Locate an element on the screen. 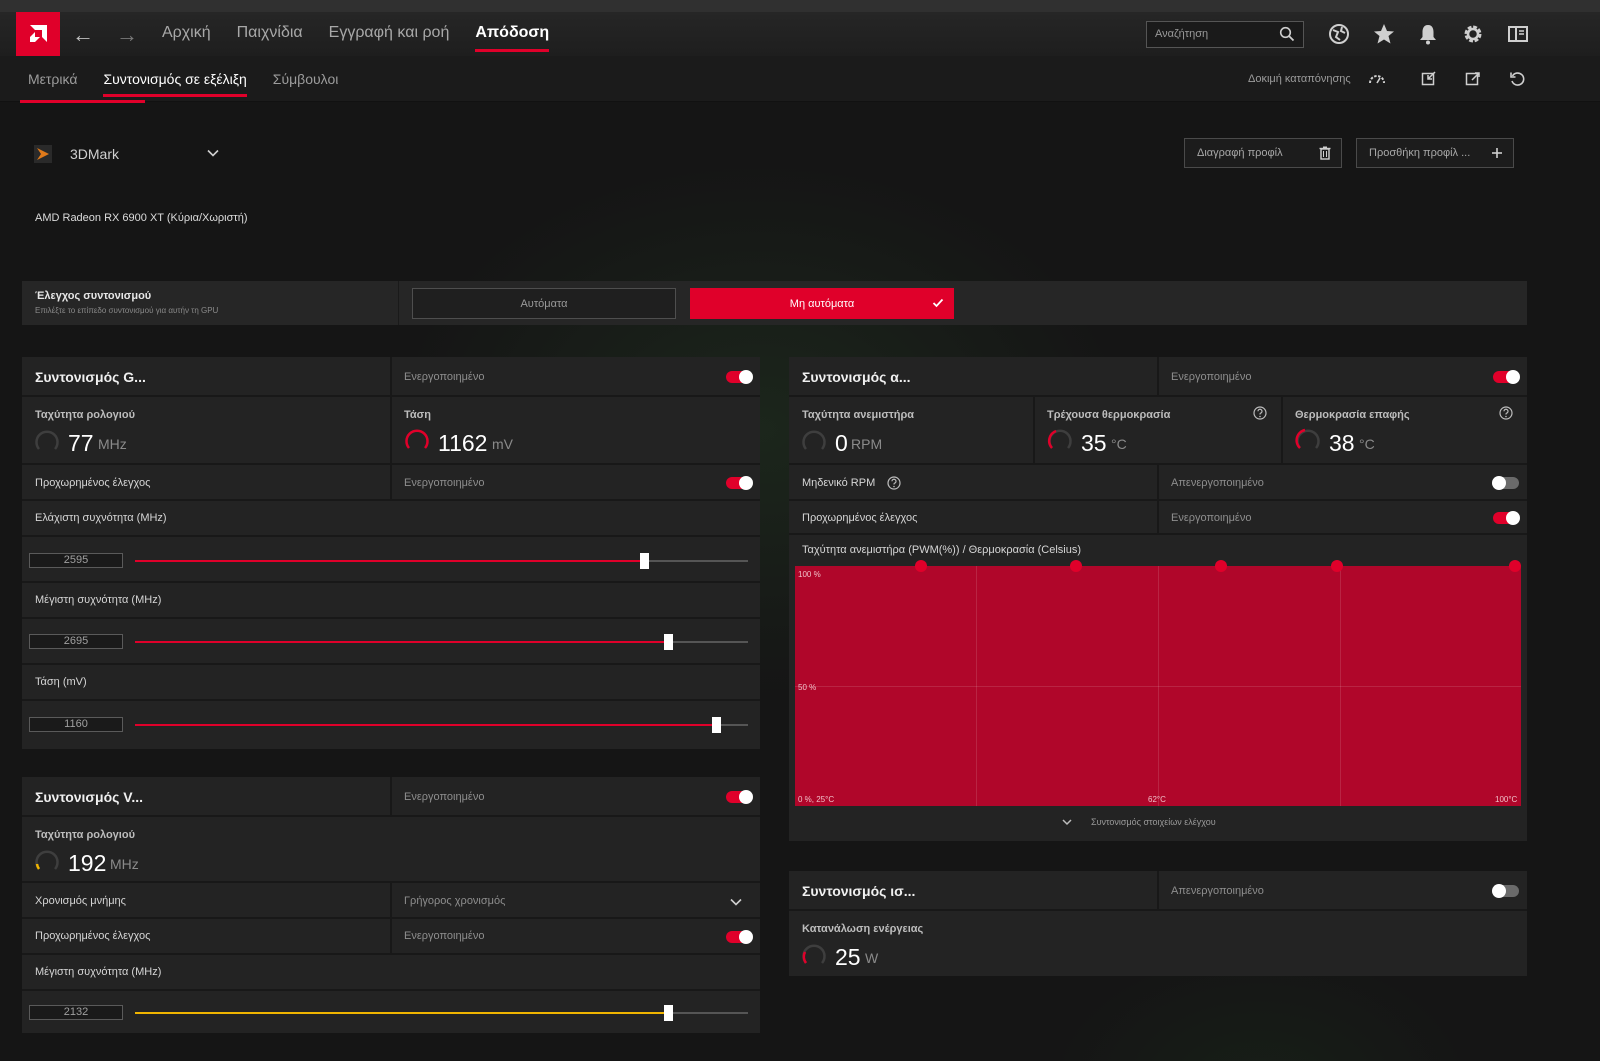 Image resolution: width=1600 pixels, height=1061 pixels. export-profile-icon is located at coordinates (1473, 79).